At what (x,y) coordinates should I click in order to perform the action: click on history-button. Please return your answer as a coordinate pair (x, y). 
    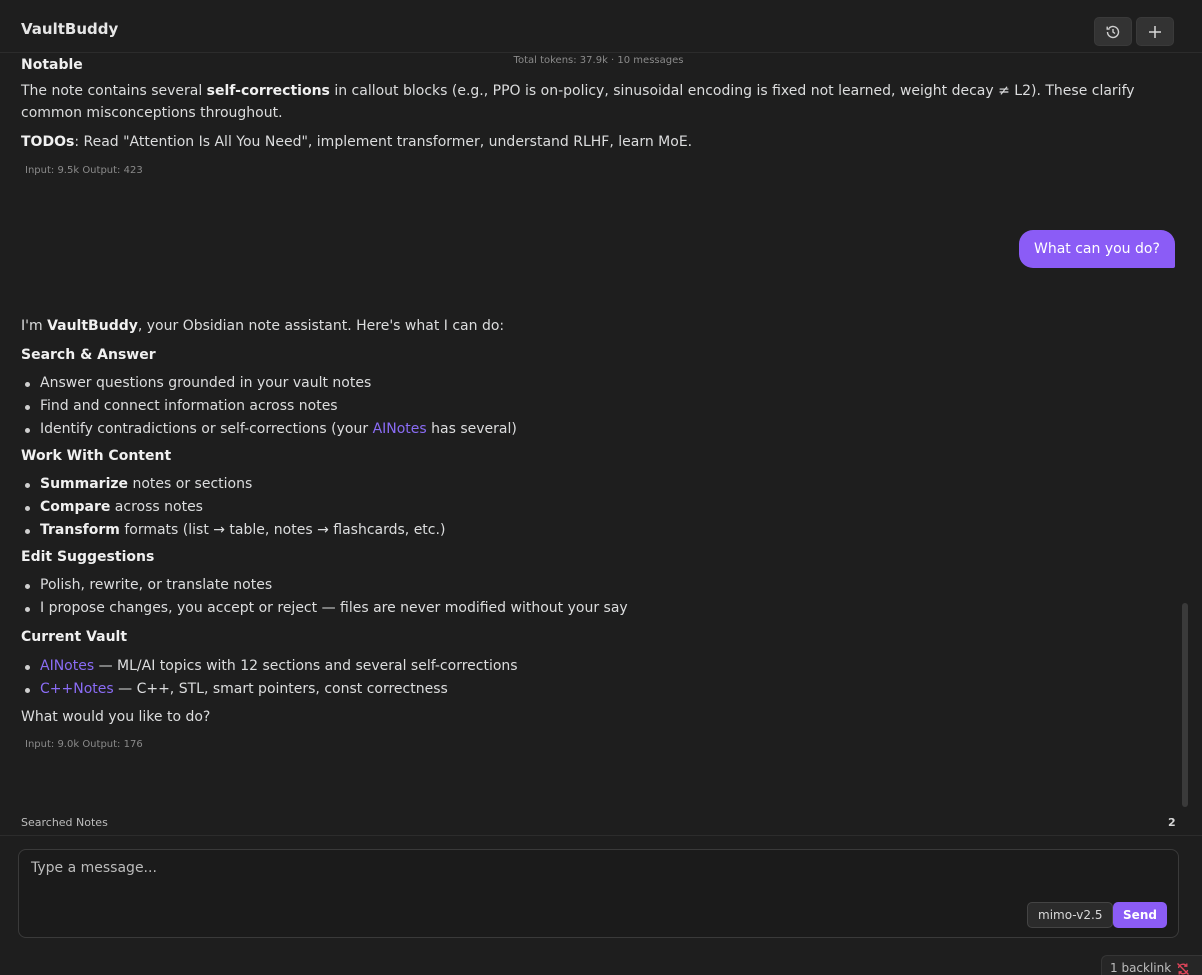
    Looking at the image, I should click on (1113, 31).